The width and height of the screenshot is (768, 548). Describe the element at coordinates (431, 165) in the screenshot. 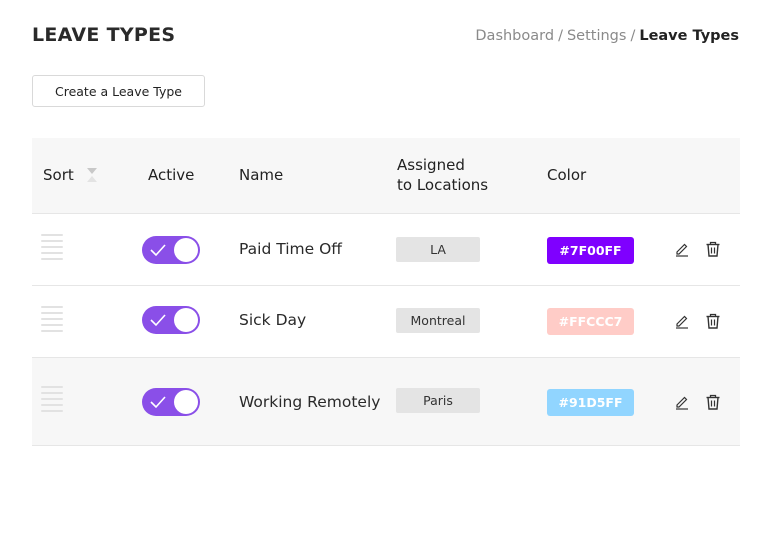

I see `column-header-assigned-line1: Assigned` at that location.